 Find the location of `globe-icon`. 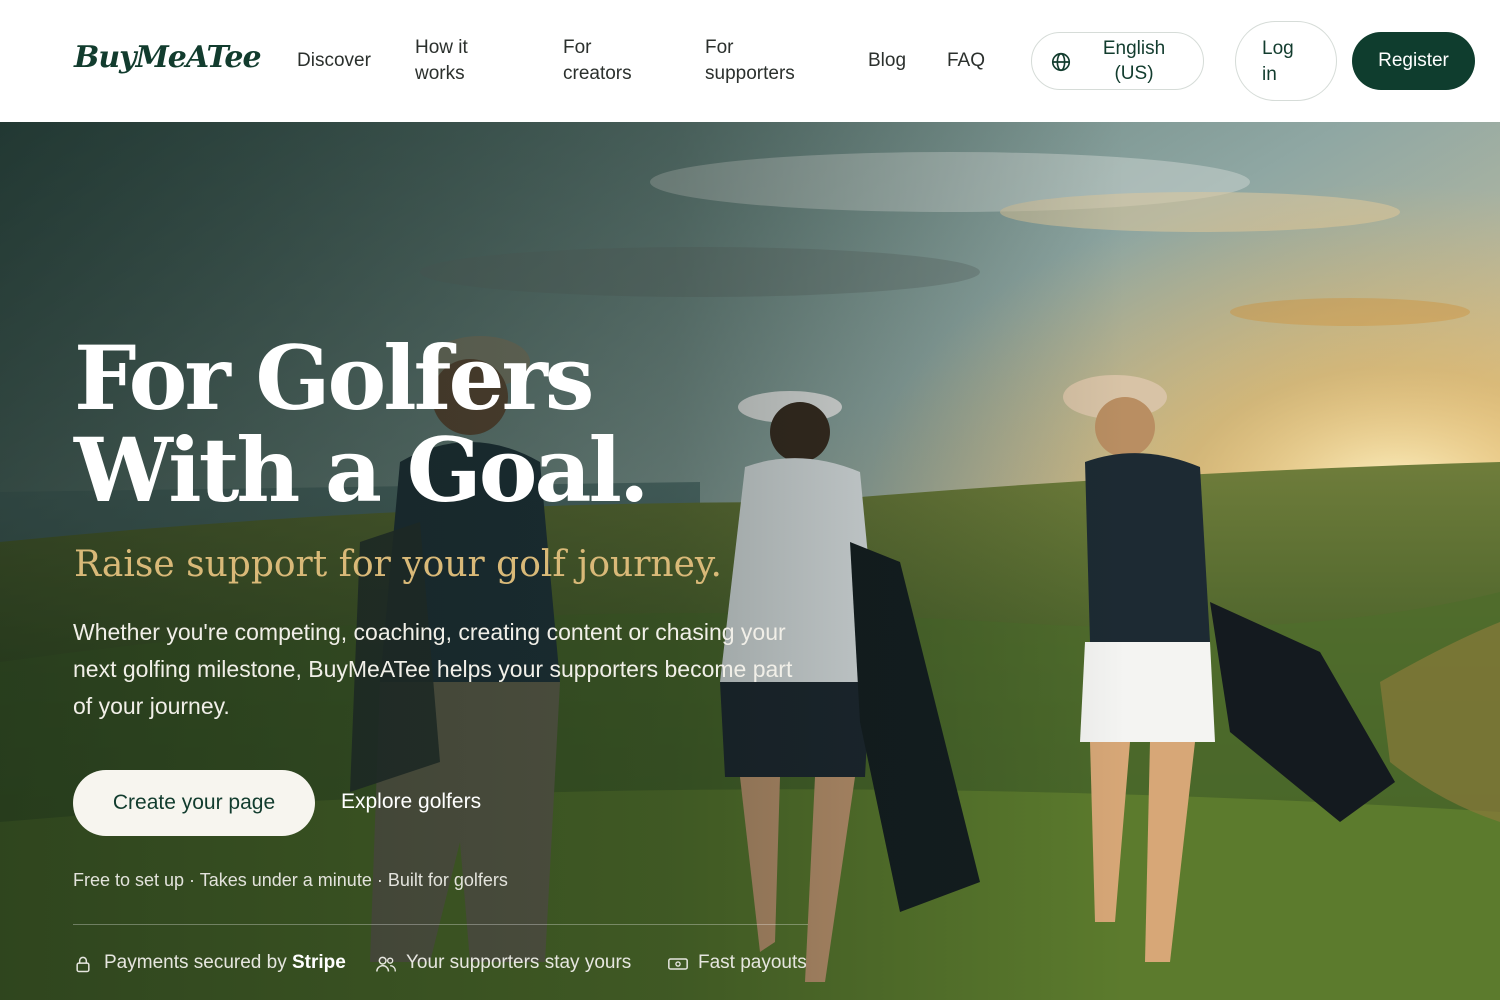

globe-icon is located at coordinates (1061, 62).